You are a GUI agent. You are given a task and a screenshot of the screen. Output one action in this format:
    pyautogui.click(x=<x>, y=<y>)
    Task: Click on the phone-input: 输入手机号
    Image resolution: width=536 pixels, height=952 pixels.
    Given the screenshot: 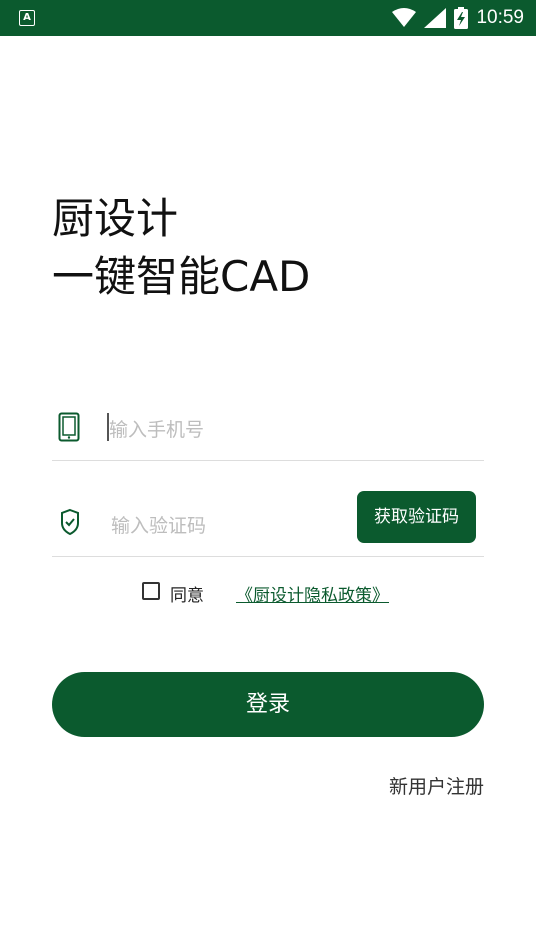 What is the action you would take?
    pyautogui.click(x=156, y=428)
    